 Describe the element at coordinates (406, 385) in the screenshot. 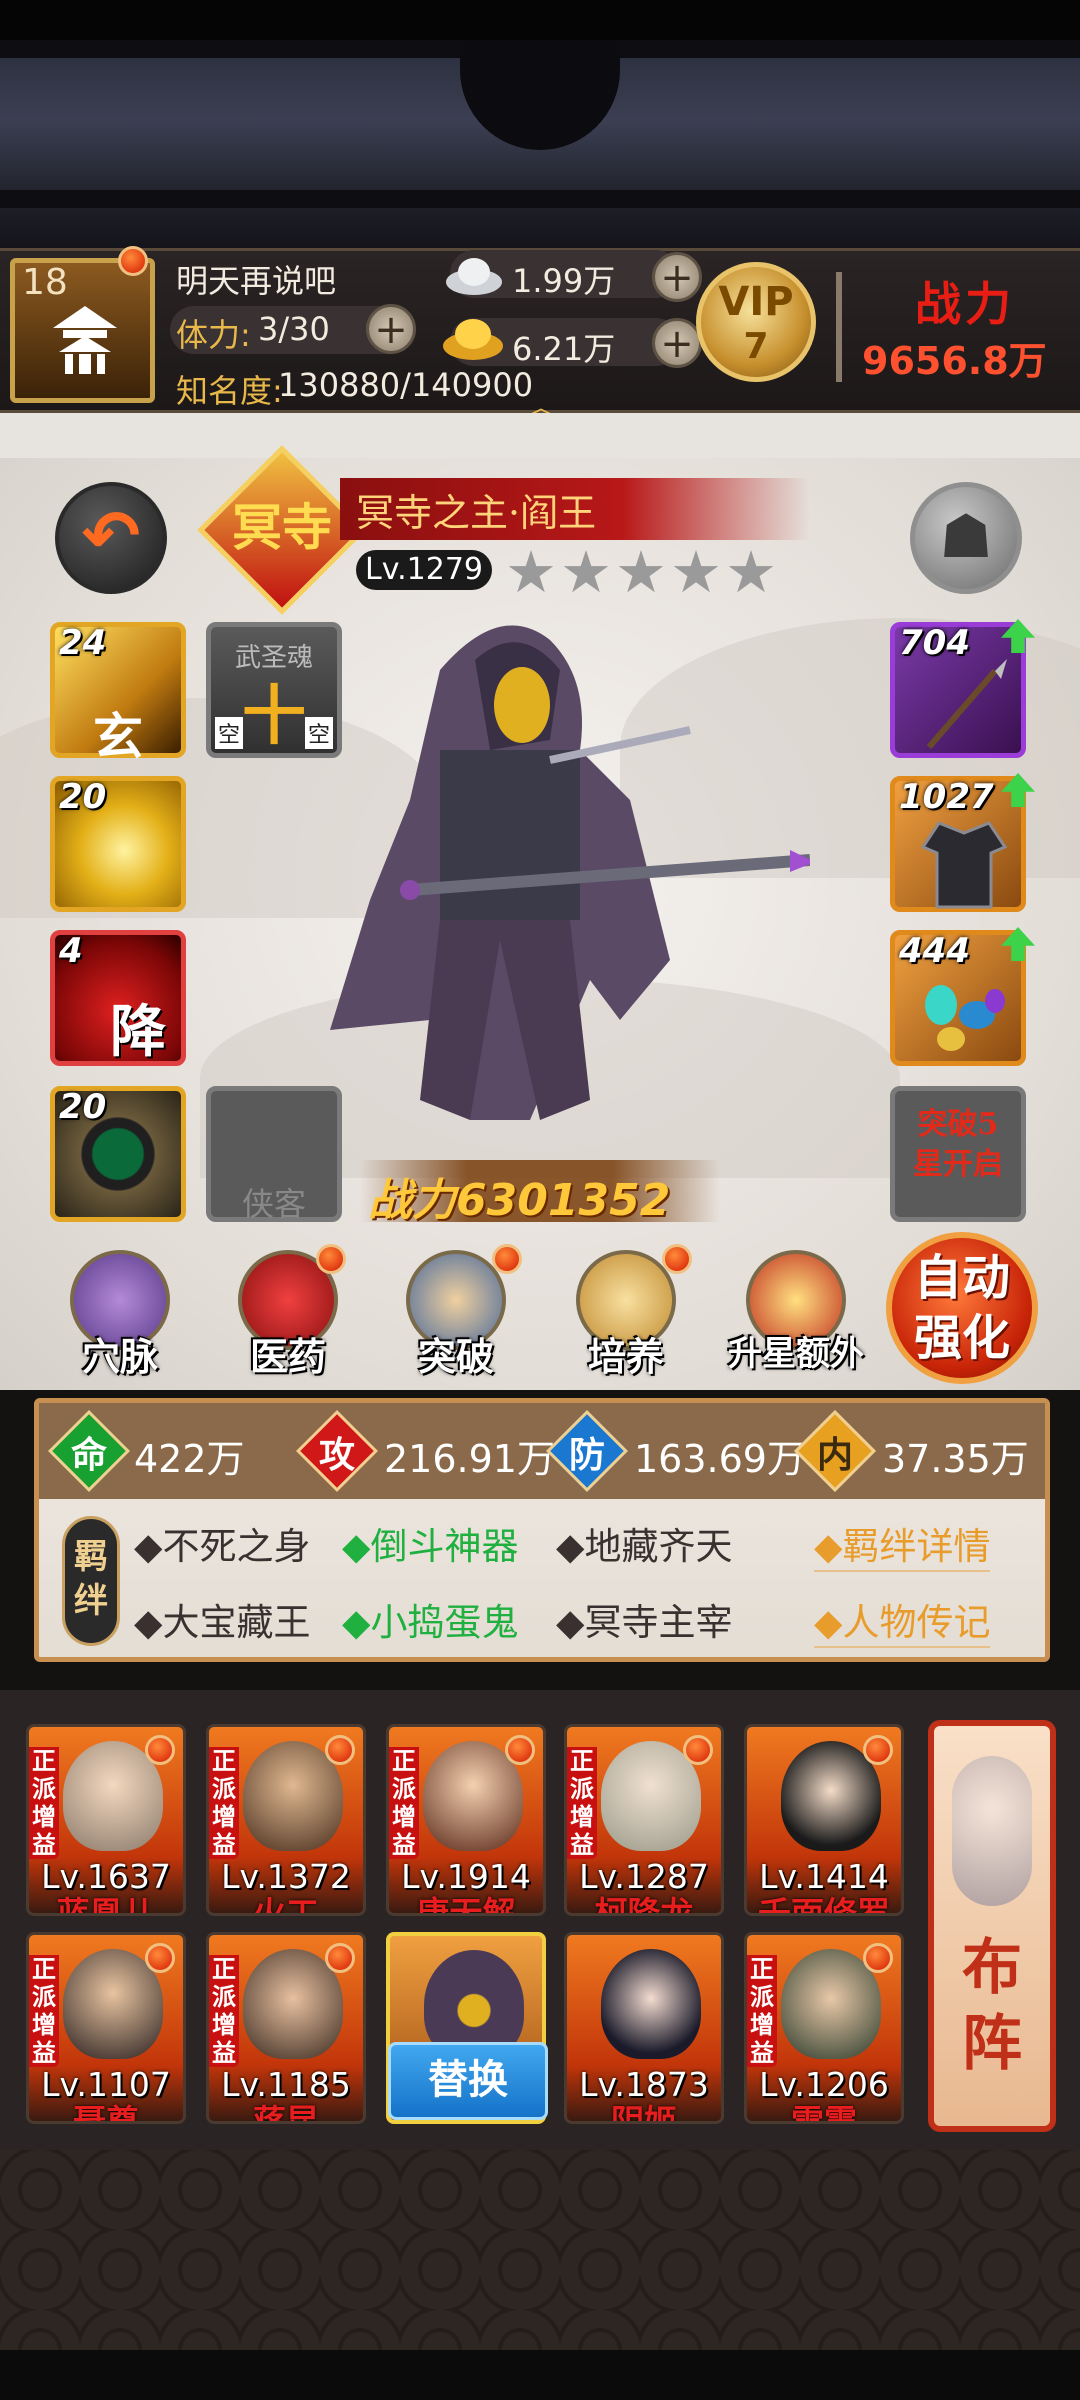

I see `fame-value: 130880/140900` at that location.